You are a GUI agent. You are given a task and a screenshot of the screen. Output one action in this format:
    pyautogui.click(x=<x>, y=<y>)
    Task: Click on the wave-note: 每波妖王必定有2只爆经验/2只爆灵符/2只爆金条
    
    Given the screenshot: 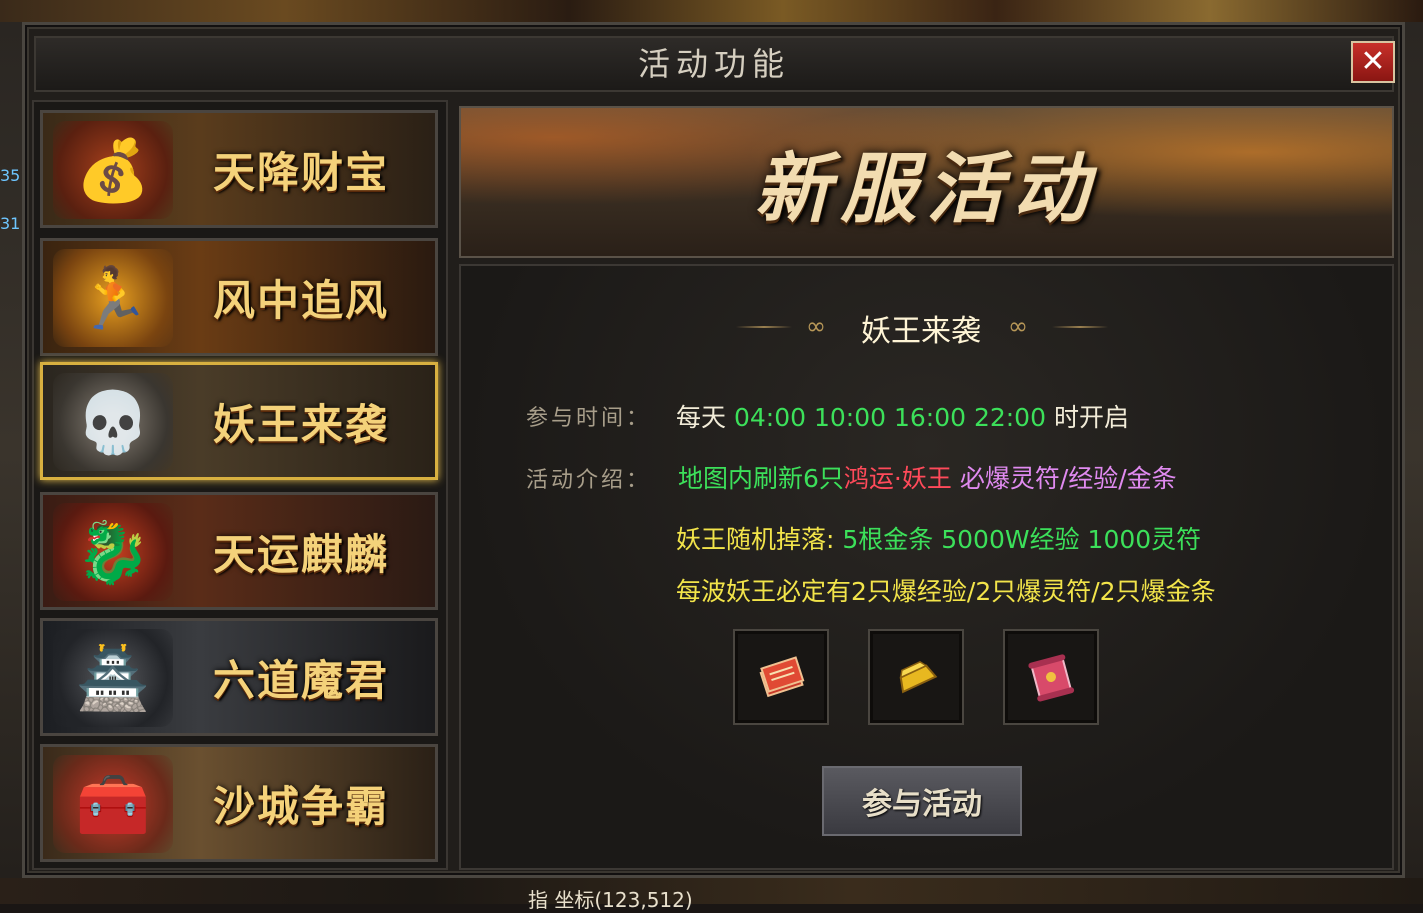 What is the action you would take?
    pyautogui.click(x=946, y=591)
    